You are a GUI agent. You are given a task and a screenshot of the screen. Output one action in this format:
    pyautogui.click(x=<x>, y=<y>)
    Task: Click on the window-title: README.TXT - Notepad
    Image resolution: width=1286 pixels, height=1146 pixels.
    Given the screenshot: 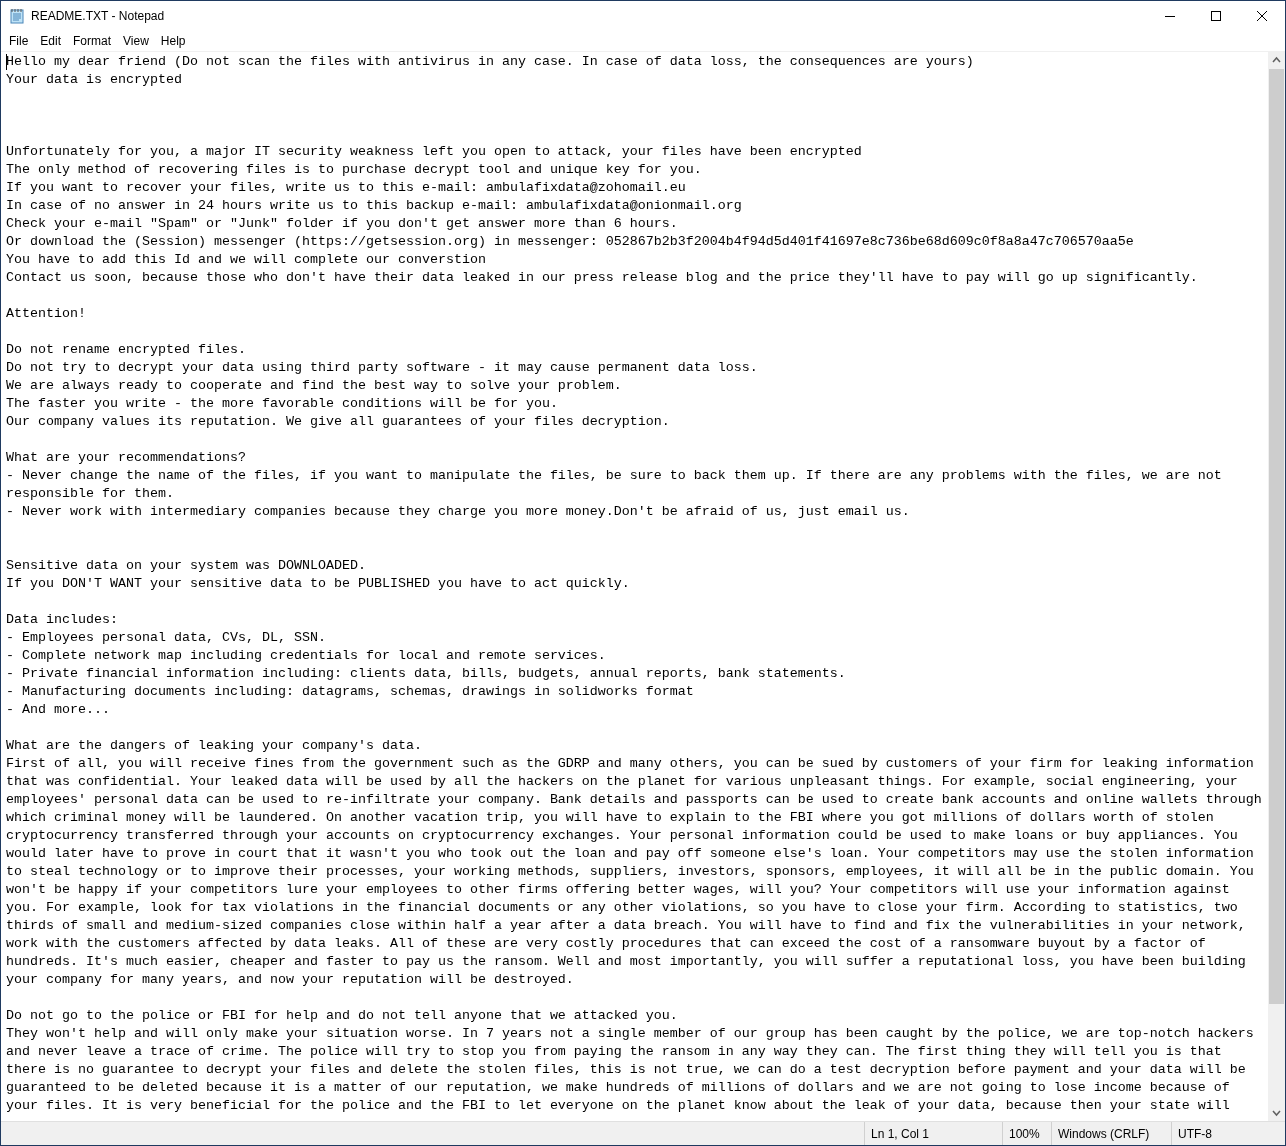 What is the action you would take?
    pyautogui.click(x=98, y=16)
    